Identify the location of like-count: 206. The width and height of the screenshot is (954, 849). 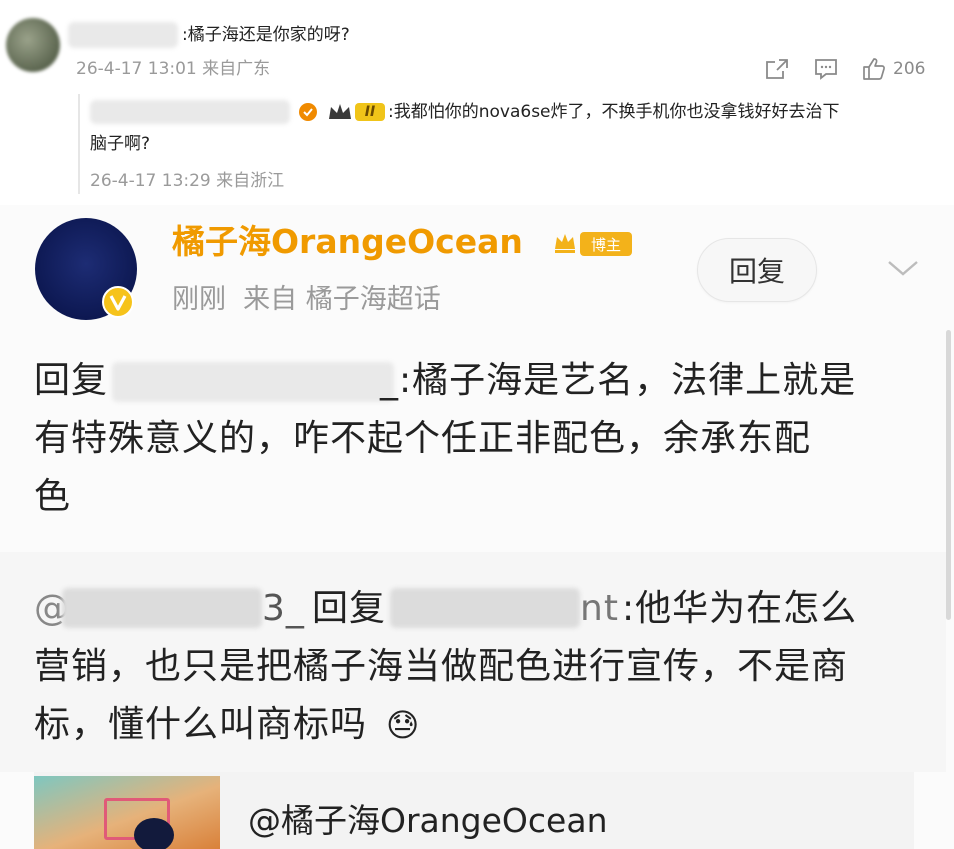
(909, 69).